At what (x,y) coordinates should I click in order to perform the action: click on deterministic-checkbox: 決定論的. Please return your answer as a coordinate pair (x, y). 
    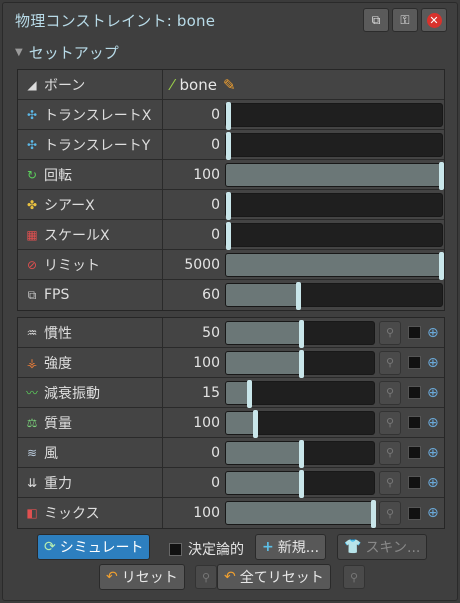
    Looking at the image, I should click on (206, 549).